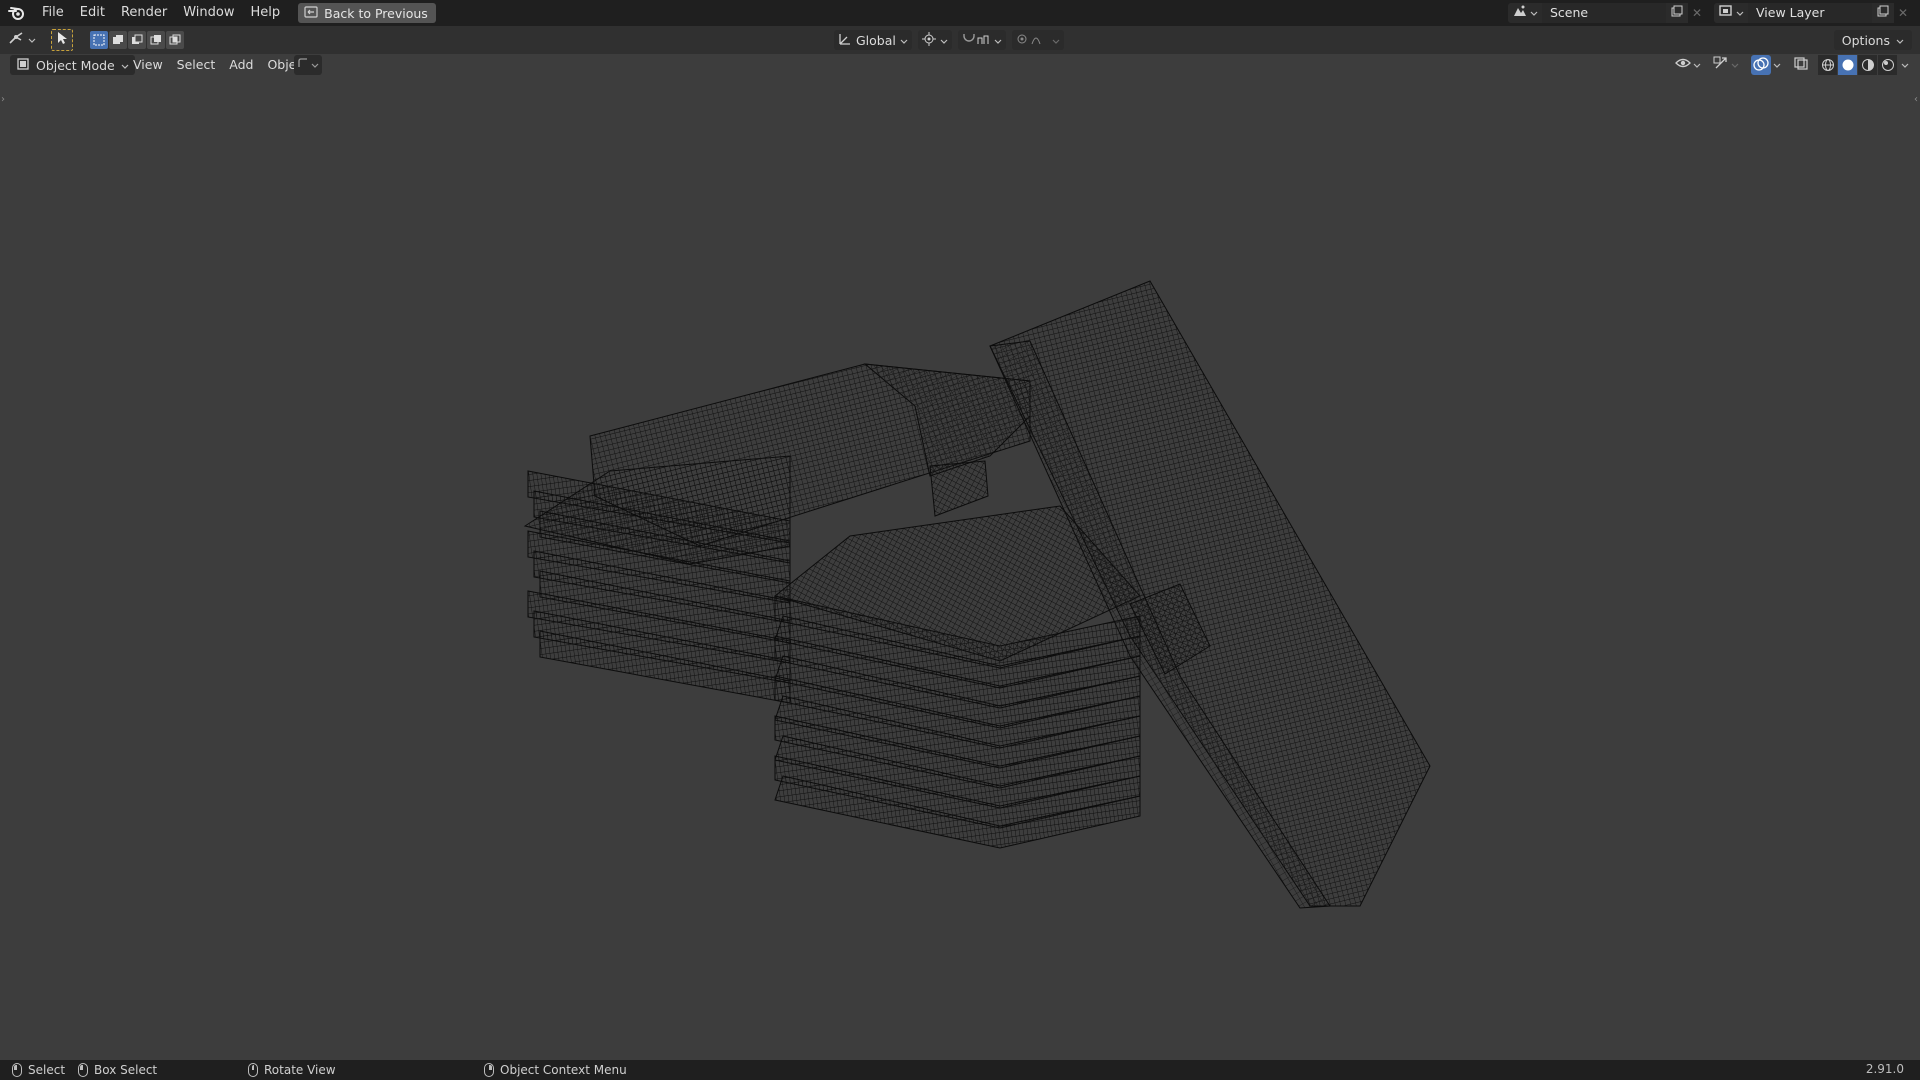 This screenshot has height=1080, width=1920. What do you see at coordinates (175, 40) in the screenshot?
I see `select-intersect-mode-button` at bounding box center [175, 40].